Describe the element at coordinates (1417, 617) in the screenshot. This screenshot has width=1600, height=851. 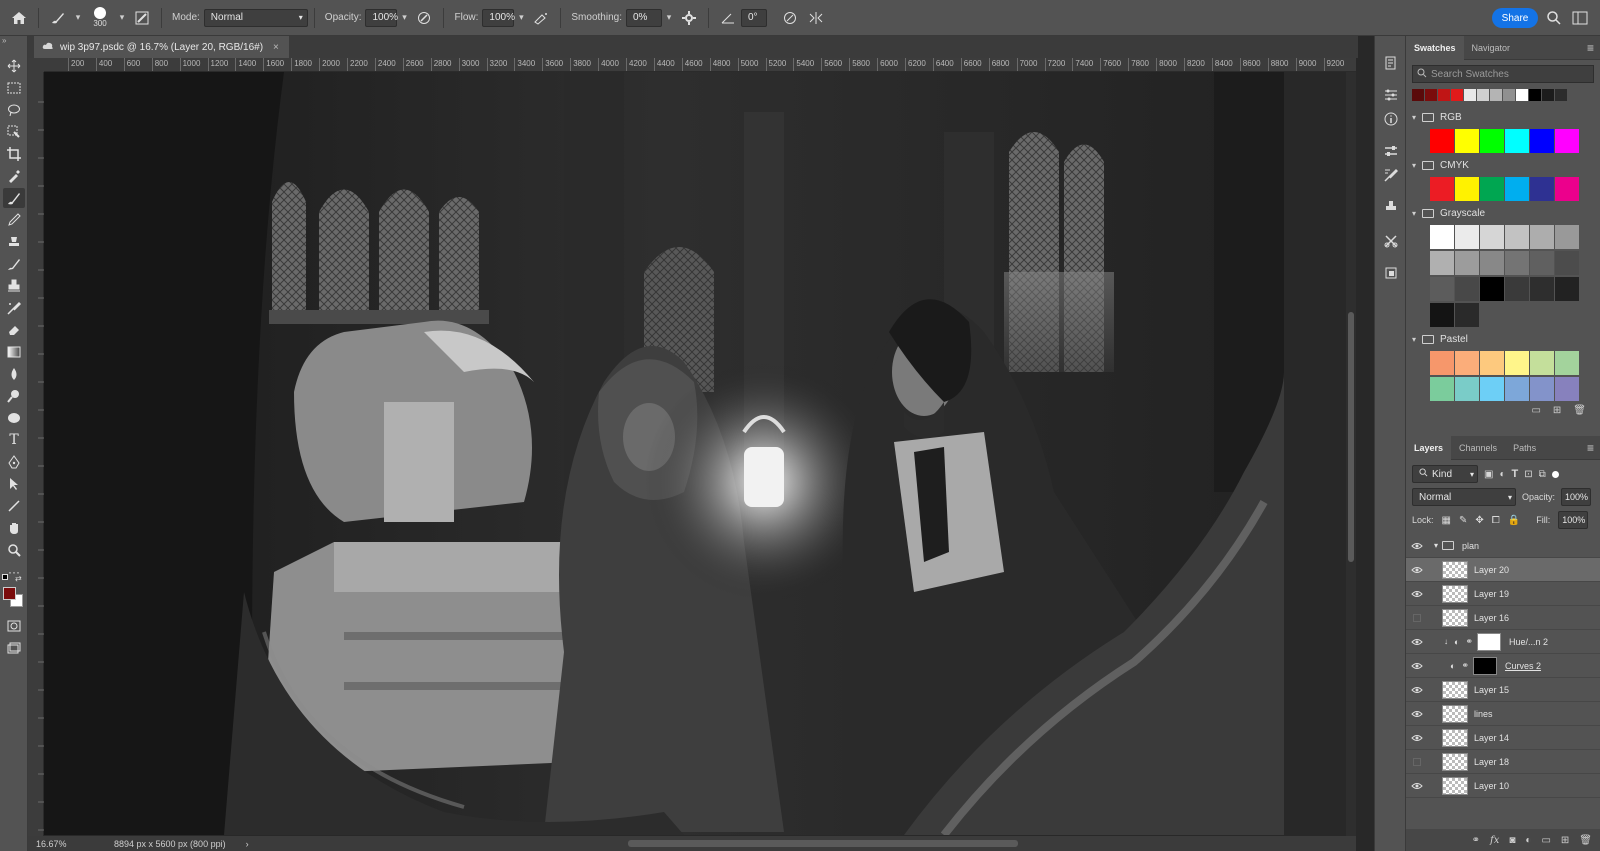
I see `eye-hidden-icon` at that location.